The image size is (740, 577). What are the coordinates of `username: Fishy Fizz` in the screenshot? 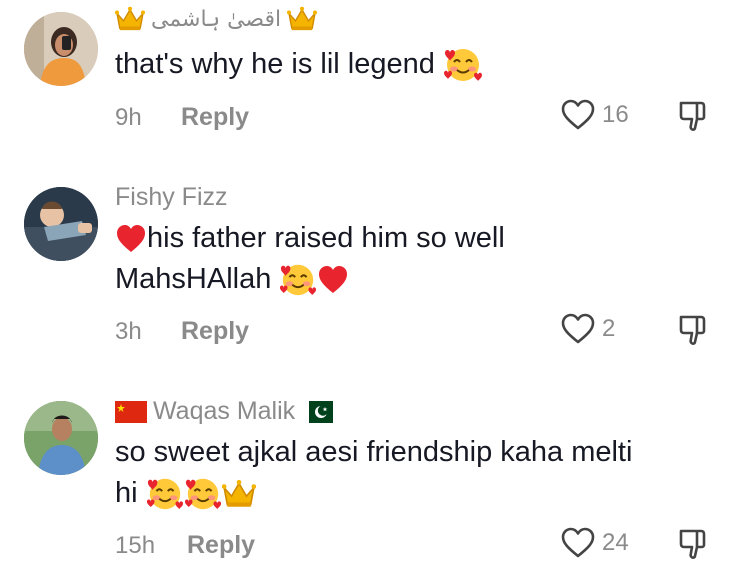 It's located at (171, 197).